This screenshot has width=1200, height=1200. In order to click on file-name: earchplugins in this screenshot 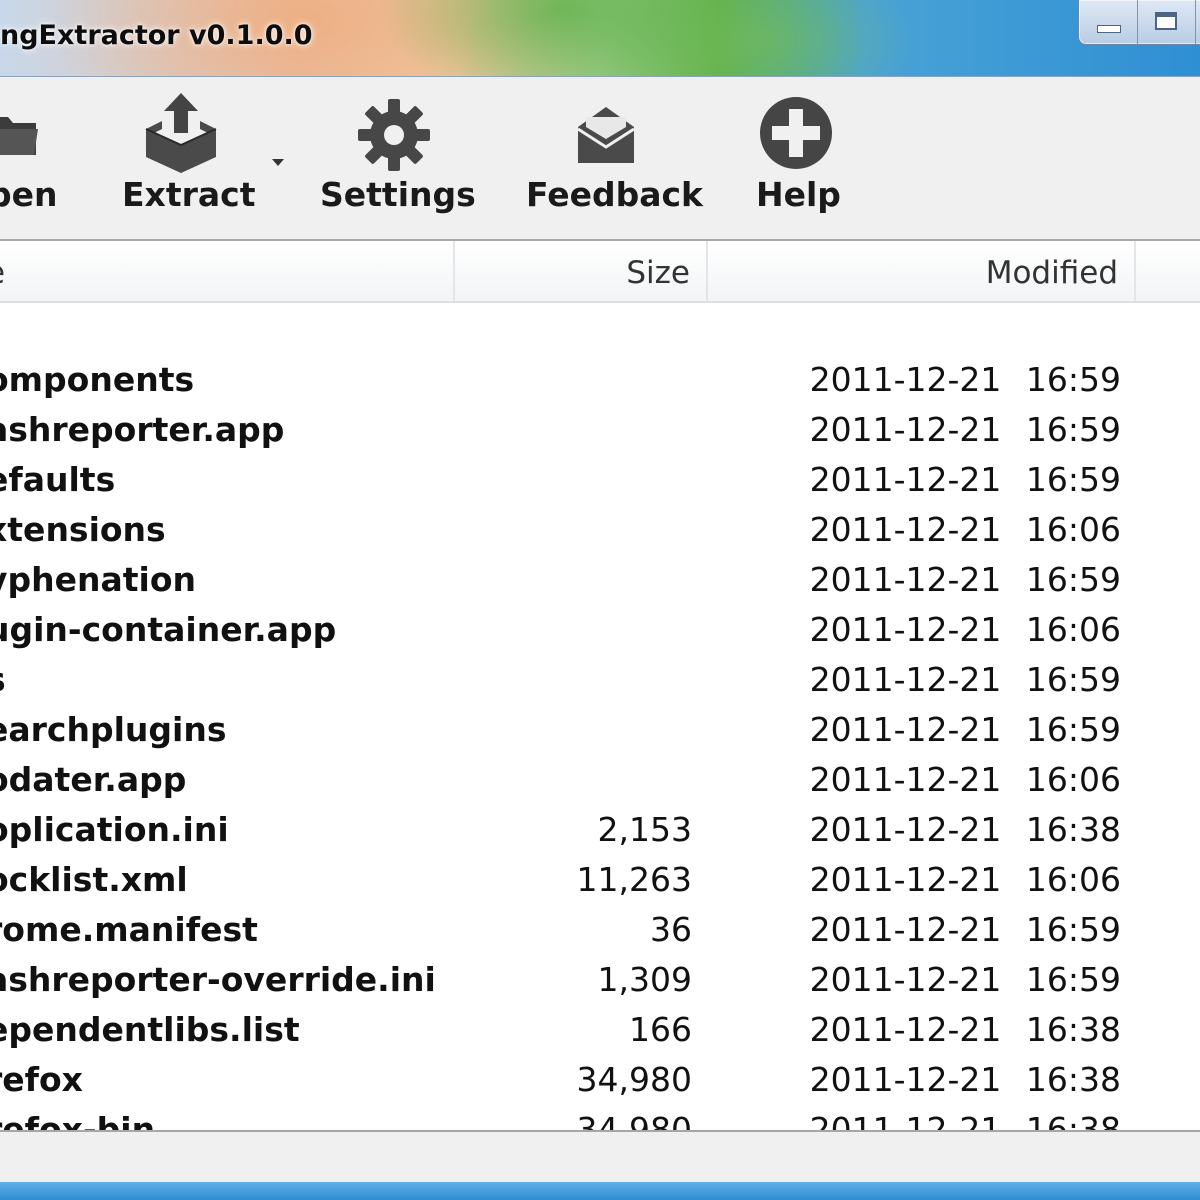, I will do `click(113, 729)`.